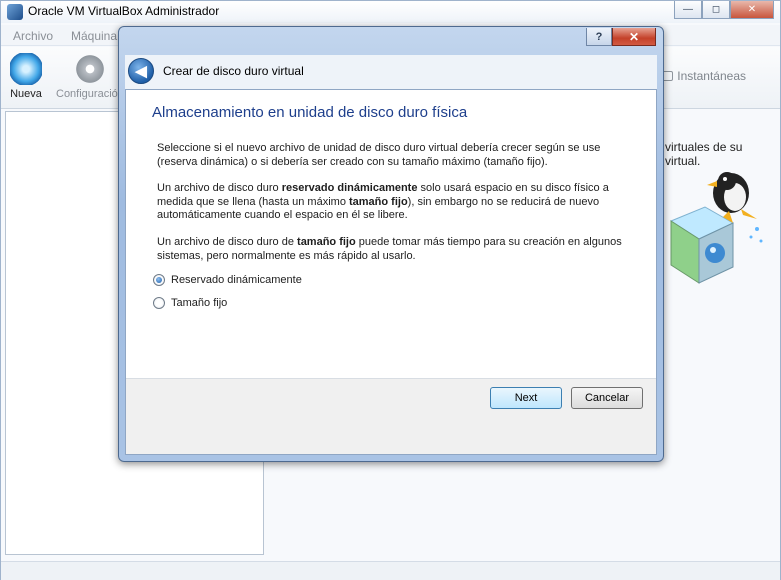  What do you see at coordinates (711, 76) in the screenshot?
I see `tab-instantaneas-label: Instantáneas` at bounding box center [711, 76].